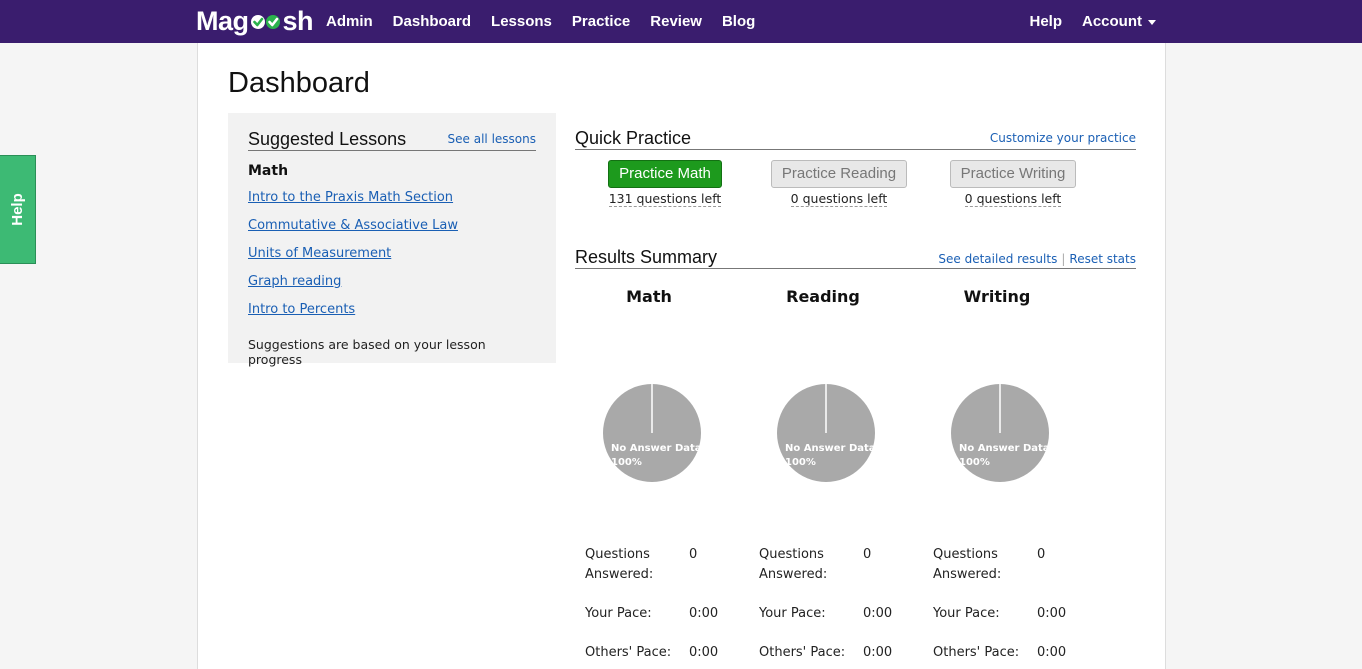  I want to click on list-item: Graph reading, so click(392, 280).